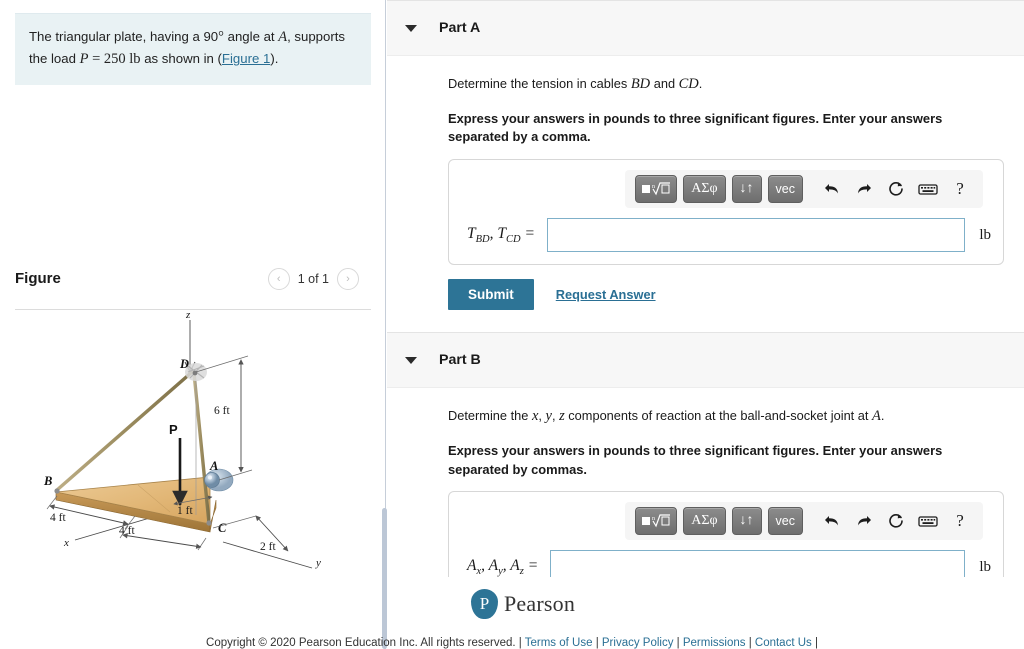 Image resolution: width=1024 pixels, height=649 pixels. I want to click on part-a-answer-label: TBD, TCD =, so click(498, 235).